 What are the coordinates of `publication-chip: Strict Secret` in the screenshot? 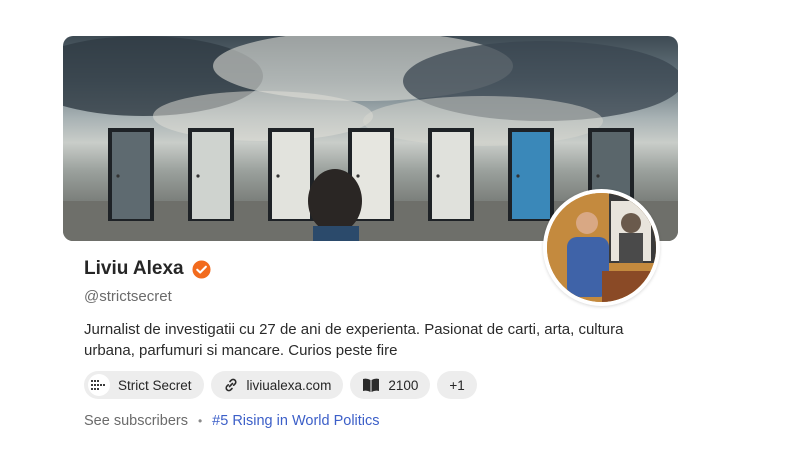 It's located at (144, 385).